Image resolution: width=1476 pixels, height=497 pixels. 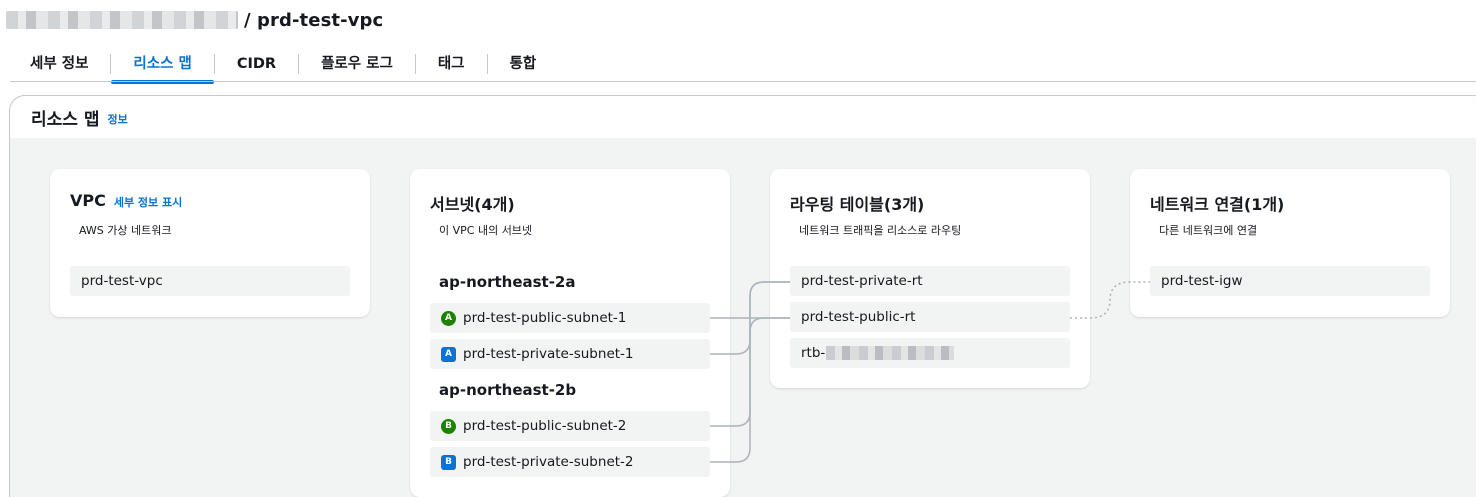 What do you see at coordinates (508, 390) in the screenshot?
I see `az-group-title: ap-northeast-2b` at bounding box center [508, 390].